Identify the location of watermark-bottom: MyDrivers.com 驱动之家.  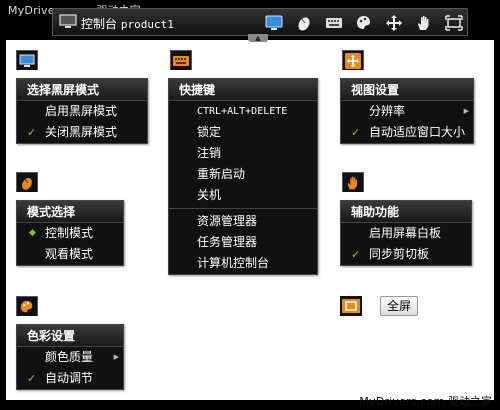
(425, 401).